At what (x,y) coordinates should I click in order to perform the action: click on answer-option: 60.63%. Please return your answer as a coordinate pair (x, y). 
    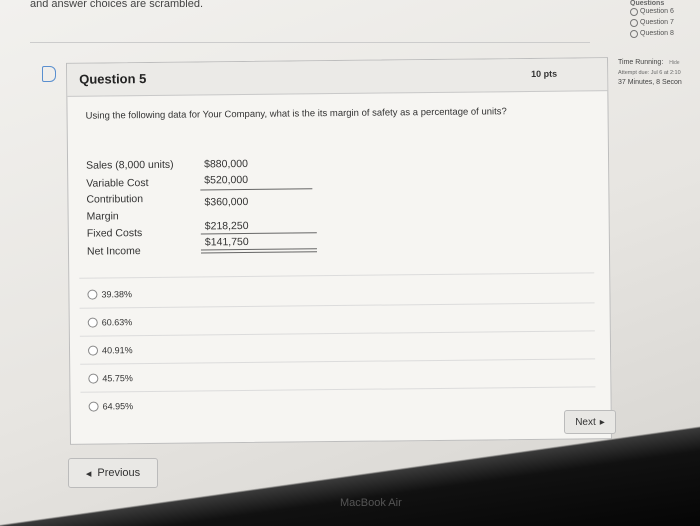
    Looking at the image, I should click on (110, 322).